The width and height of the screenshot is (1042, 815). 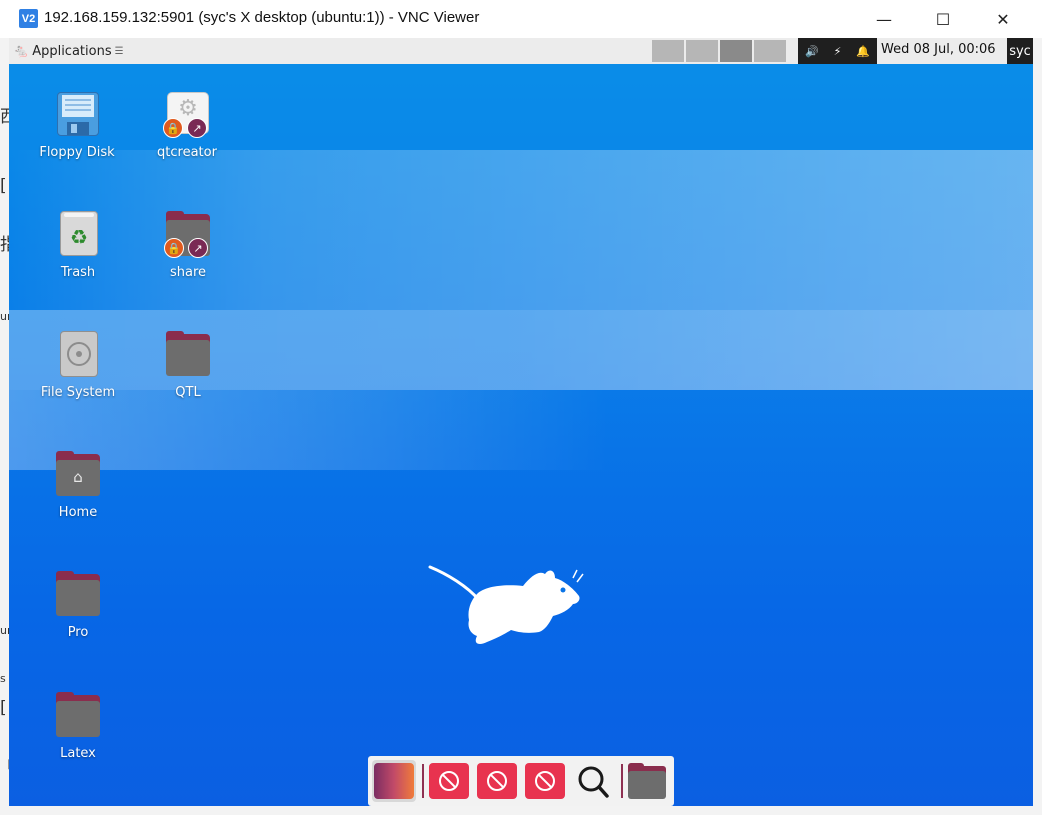 I want to click on desktop-icon-floppy-disk: Floppy Disk, so click(x=77, y=130).